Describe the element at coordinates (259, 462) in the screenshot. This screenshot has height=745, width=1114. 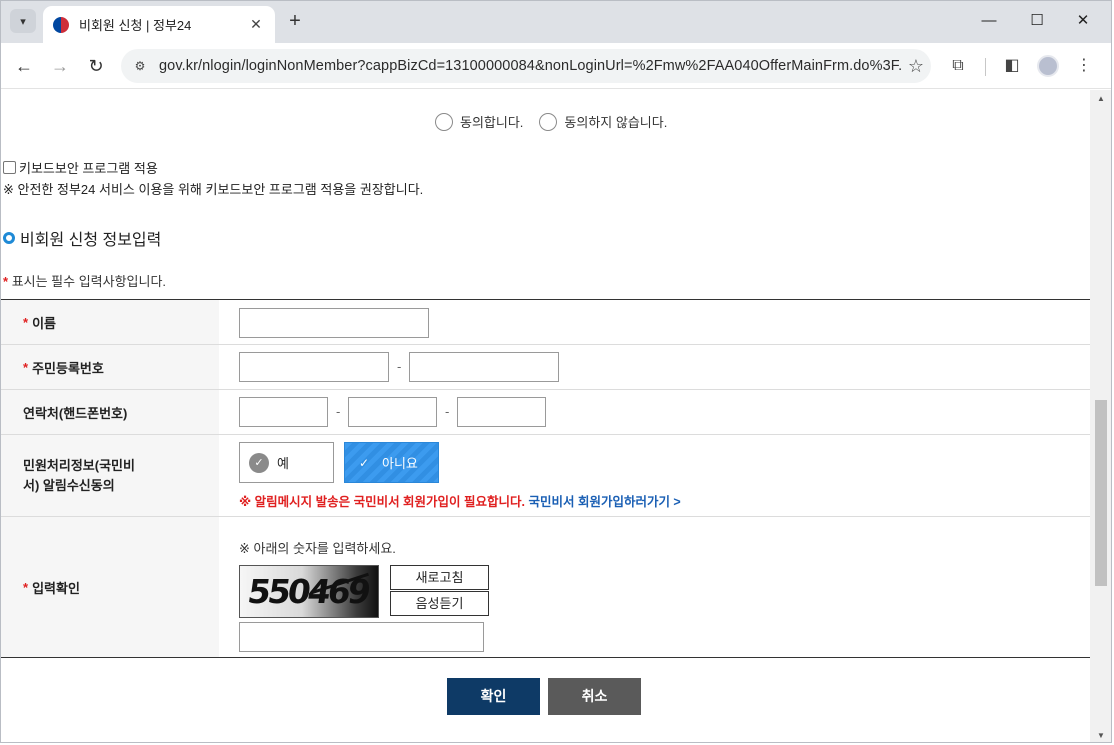
I see `check-circle-icon: ✓` at that location.